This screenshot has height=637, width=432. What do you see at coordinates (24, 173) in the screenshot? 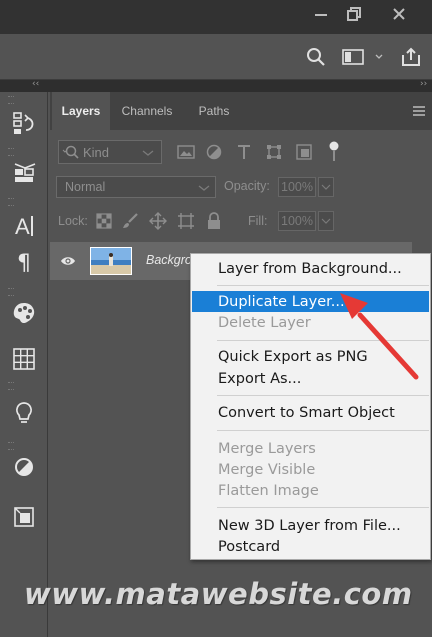
I see `properties-icon` at bounding box center [24, 173].